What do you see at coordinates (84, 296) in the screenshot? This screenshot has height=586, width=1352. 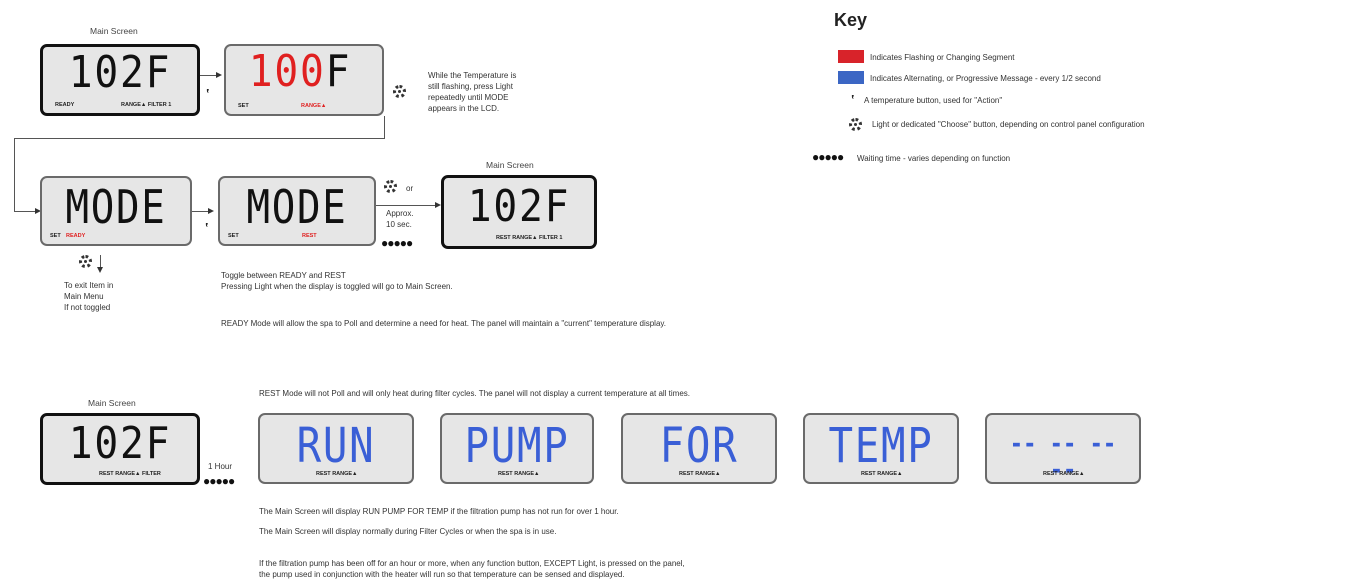 I see `note-line: Main Menu` at bounding box center [84, 296].